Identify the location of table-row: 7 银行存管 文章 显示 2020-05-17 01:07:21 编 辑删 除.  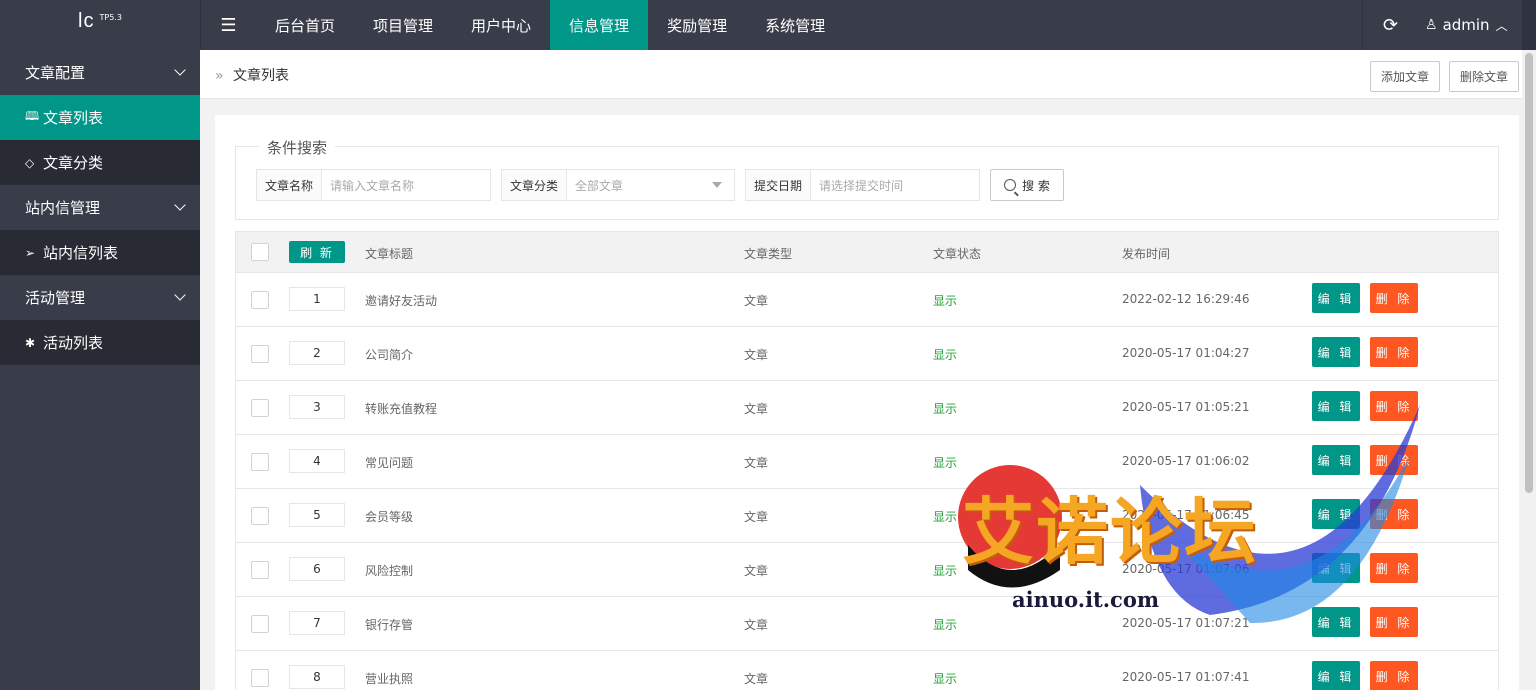
(867, 624).